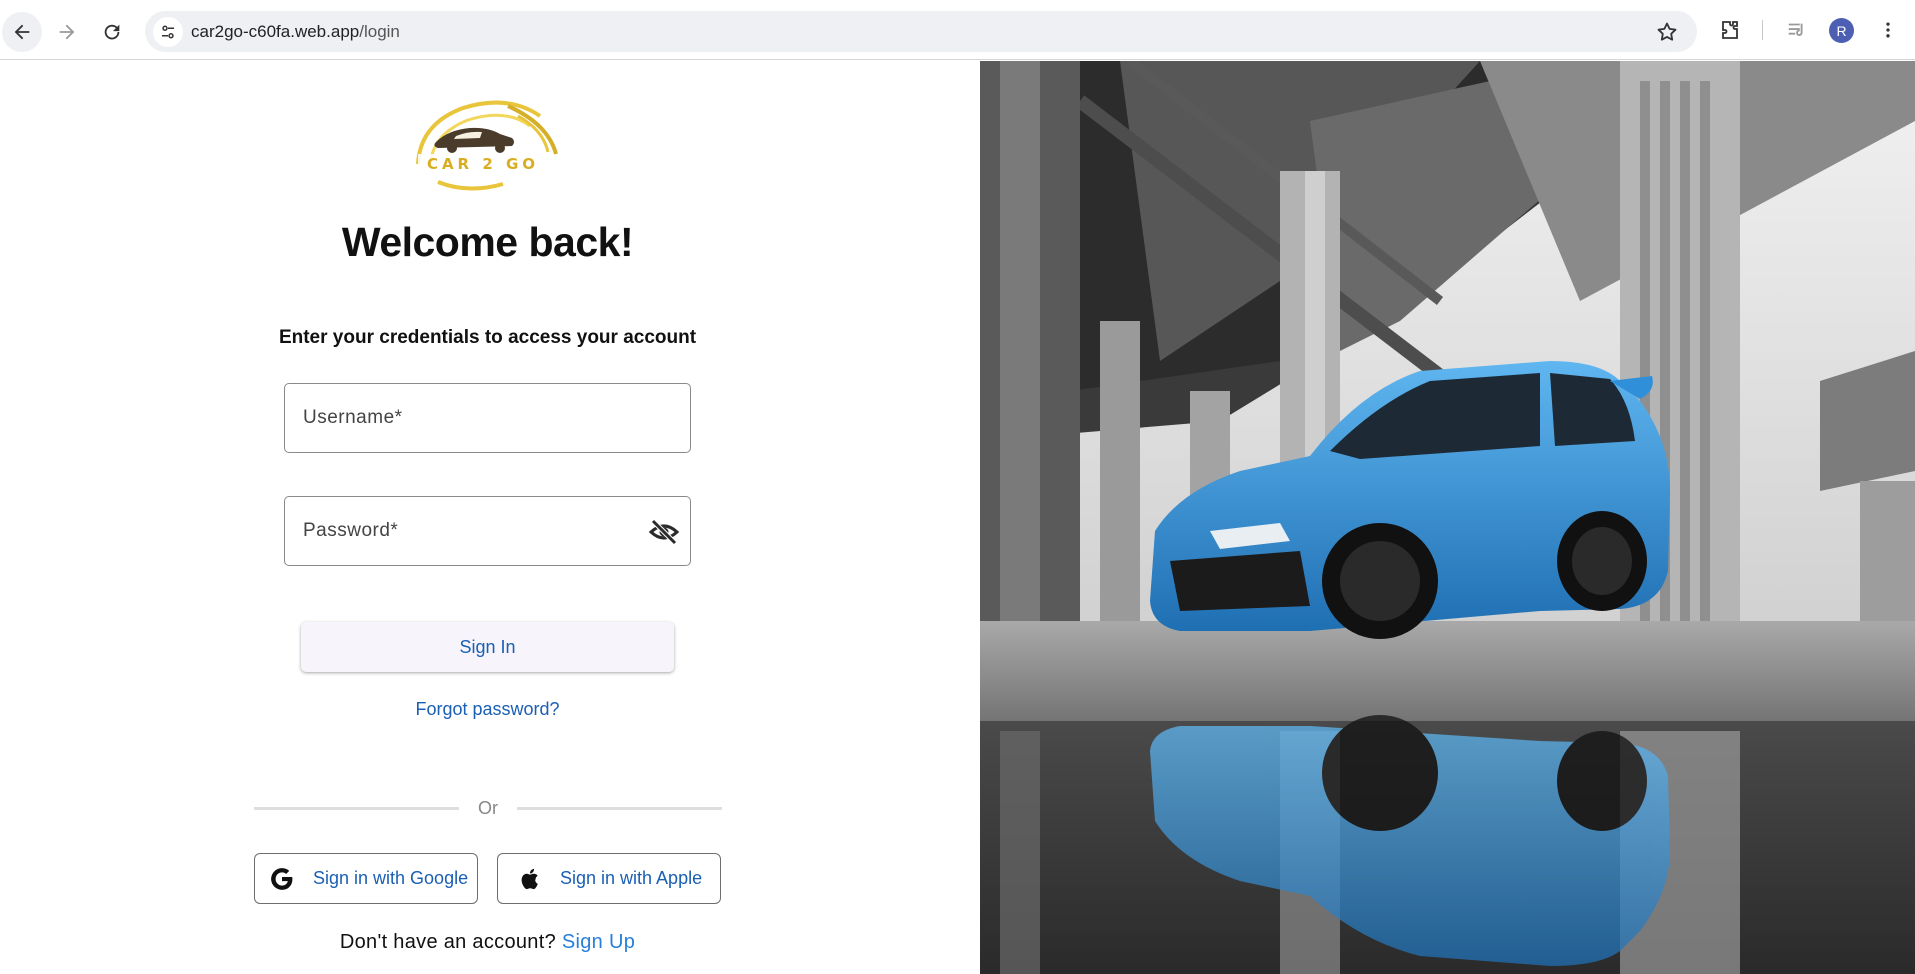  I want to click on address-bar: car2go-c60fa.web.app/login, so click(921, 31).